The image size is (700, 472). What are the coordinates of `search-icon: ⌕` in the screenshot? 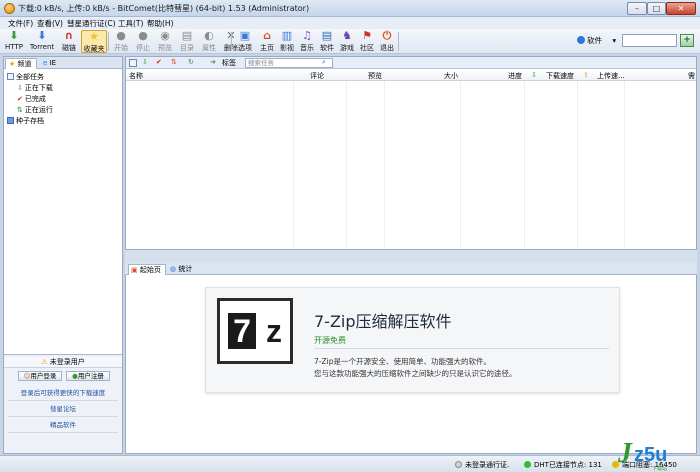 It's located at (324, 62).